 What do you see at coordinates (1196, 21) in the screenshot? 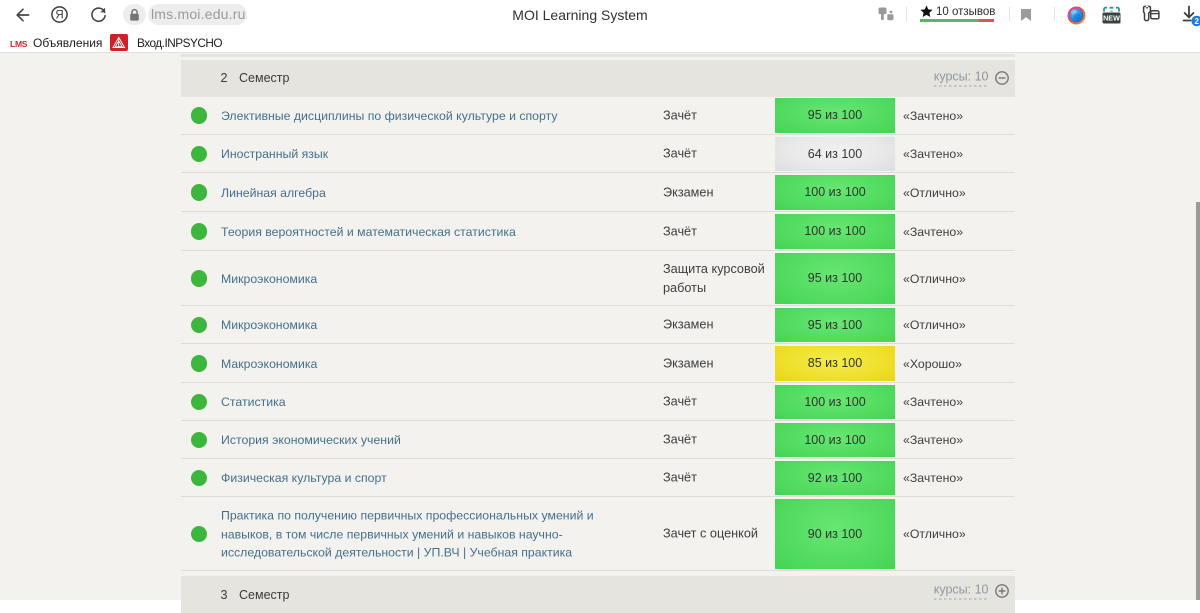
I see `svg-text: 2` at bounding box center [1196, 21].